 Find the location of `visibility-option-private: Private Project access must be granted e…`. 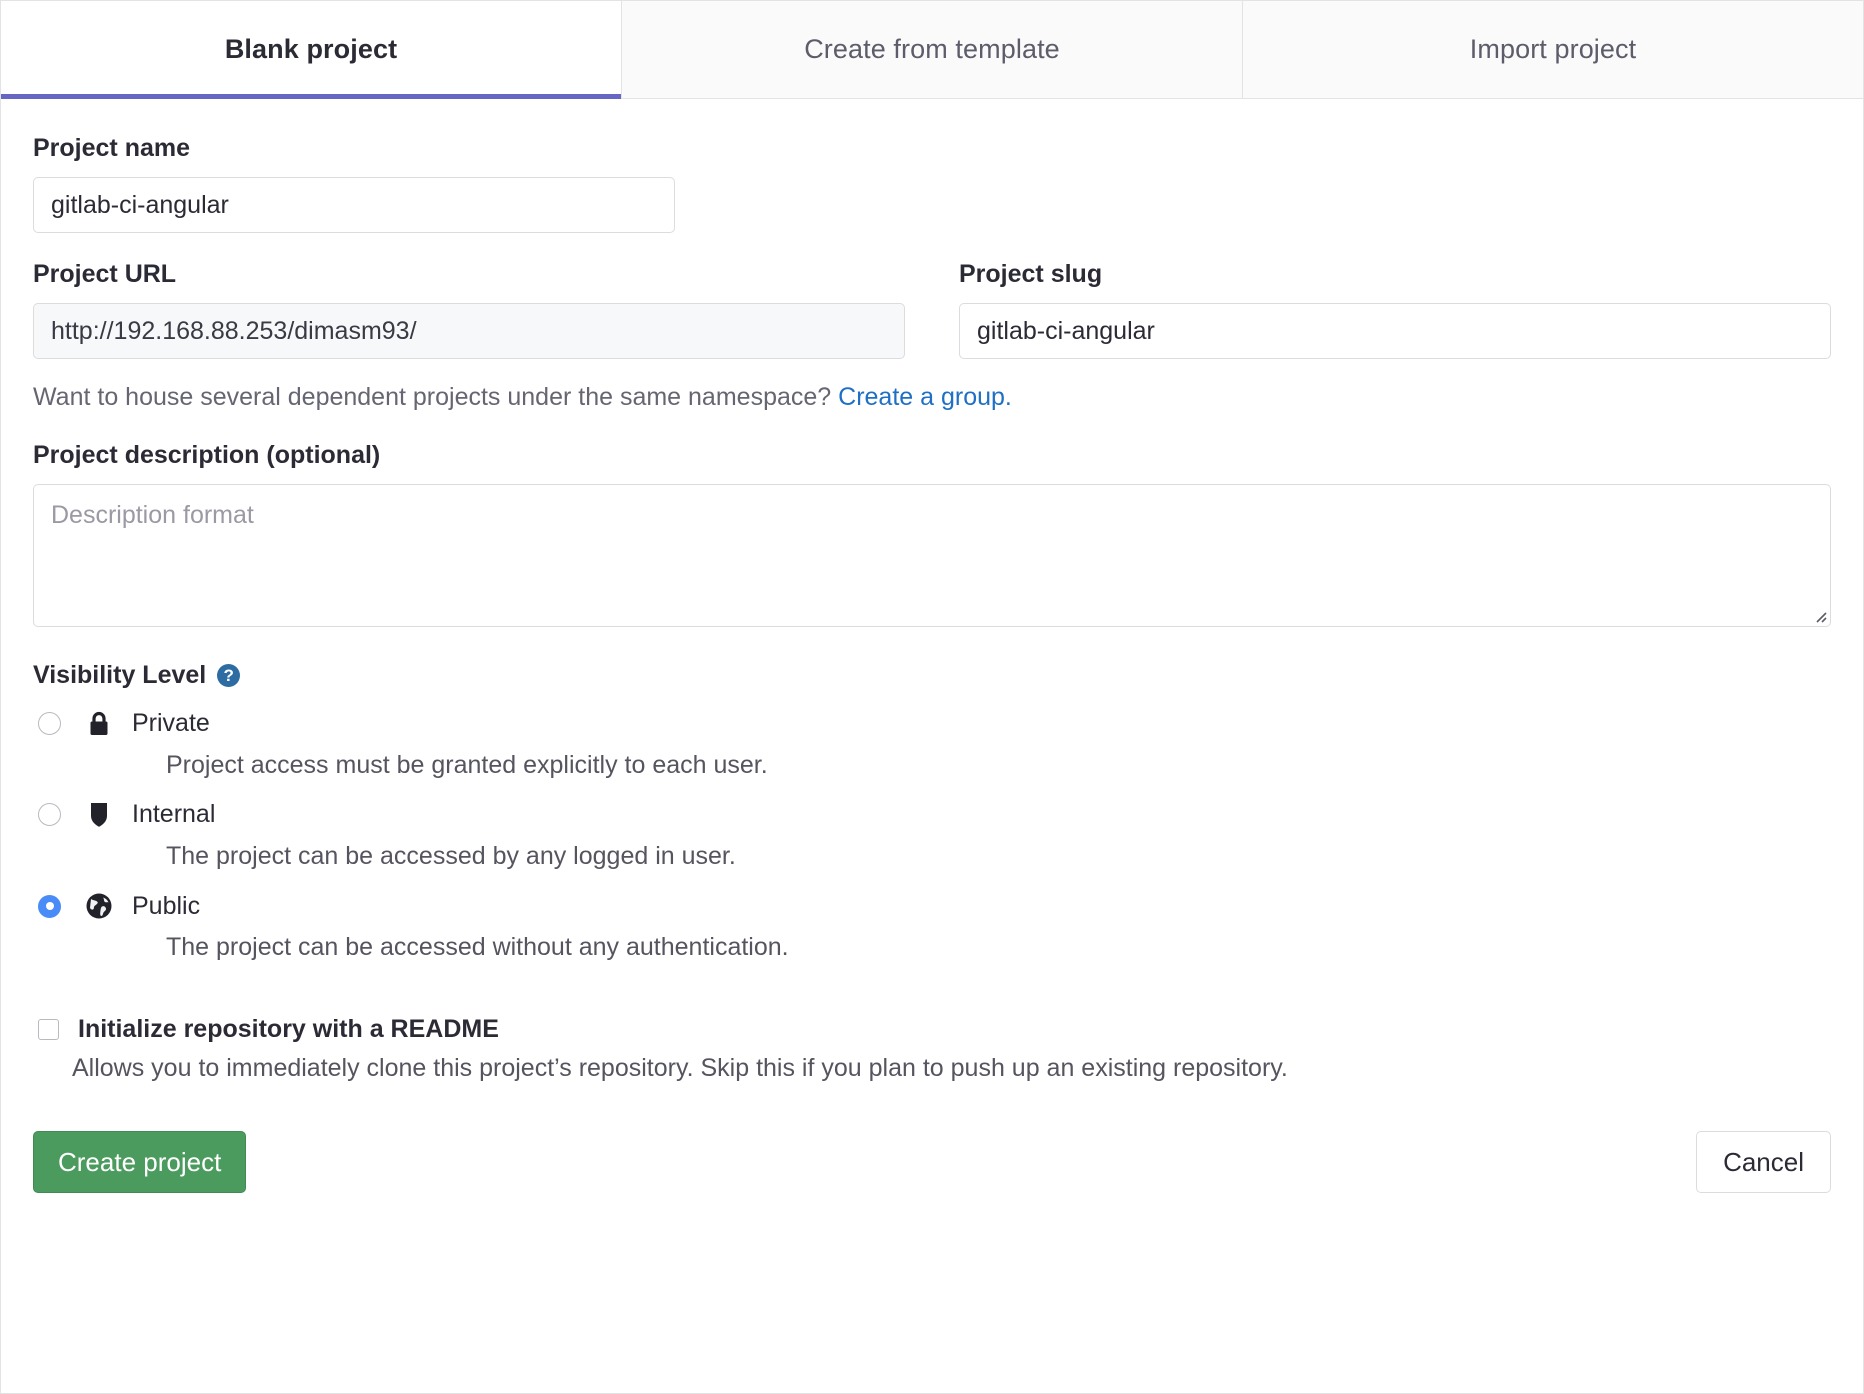

visibility-option-private: Private Project access must be granted e… is located at coordinates (932, 743).